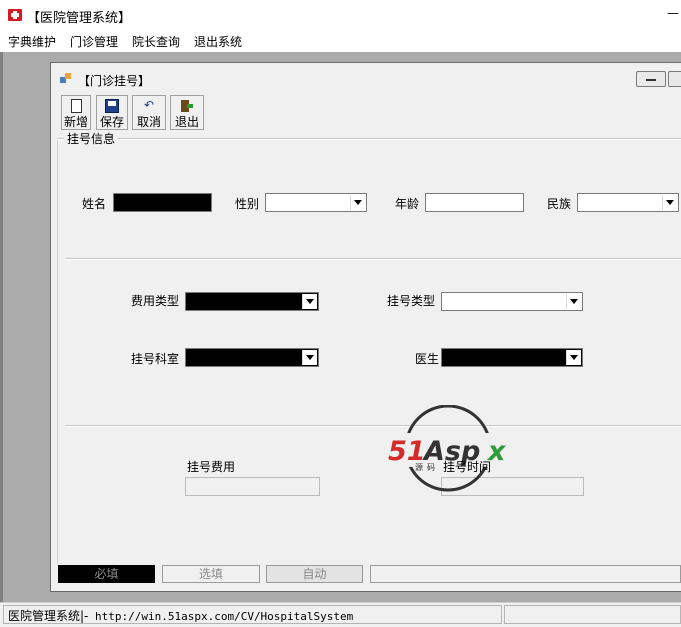 The height and width of the screenshot is (627, 681). What do you see at coordinates (252, 357) in the screenshot?
I see `department-select` at bounding box center [252, 357].